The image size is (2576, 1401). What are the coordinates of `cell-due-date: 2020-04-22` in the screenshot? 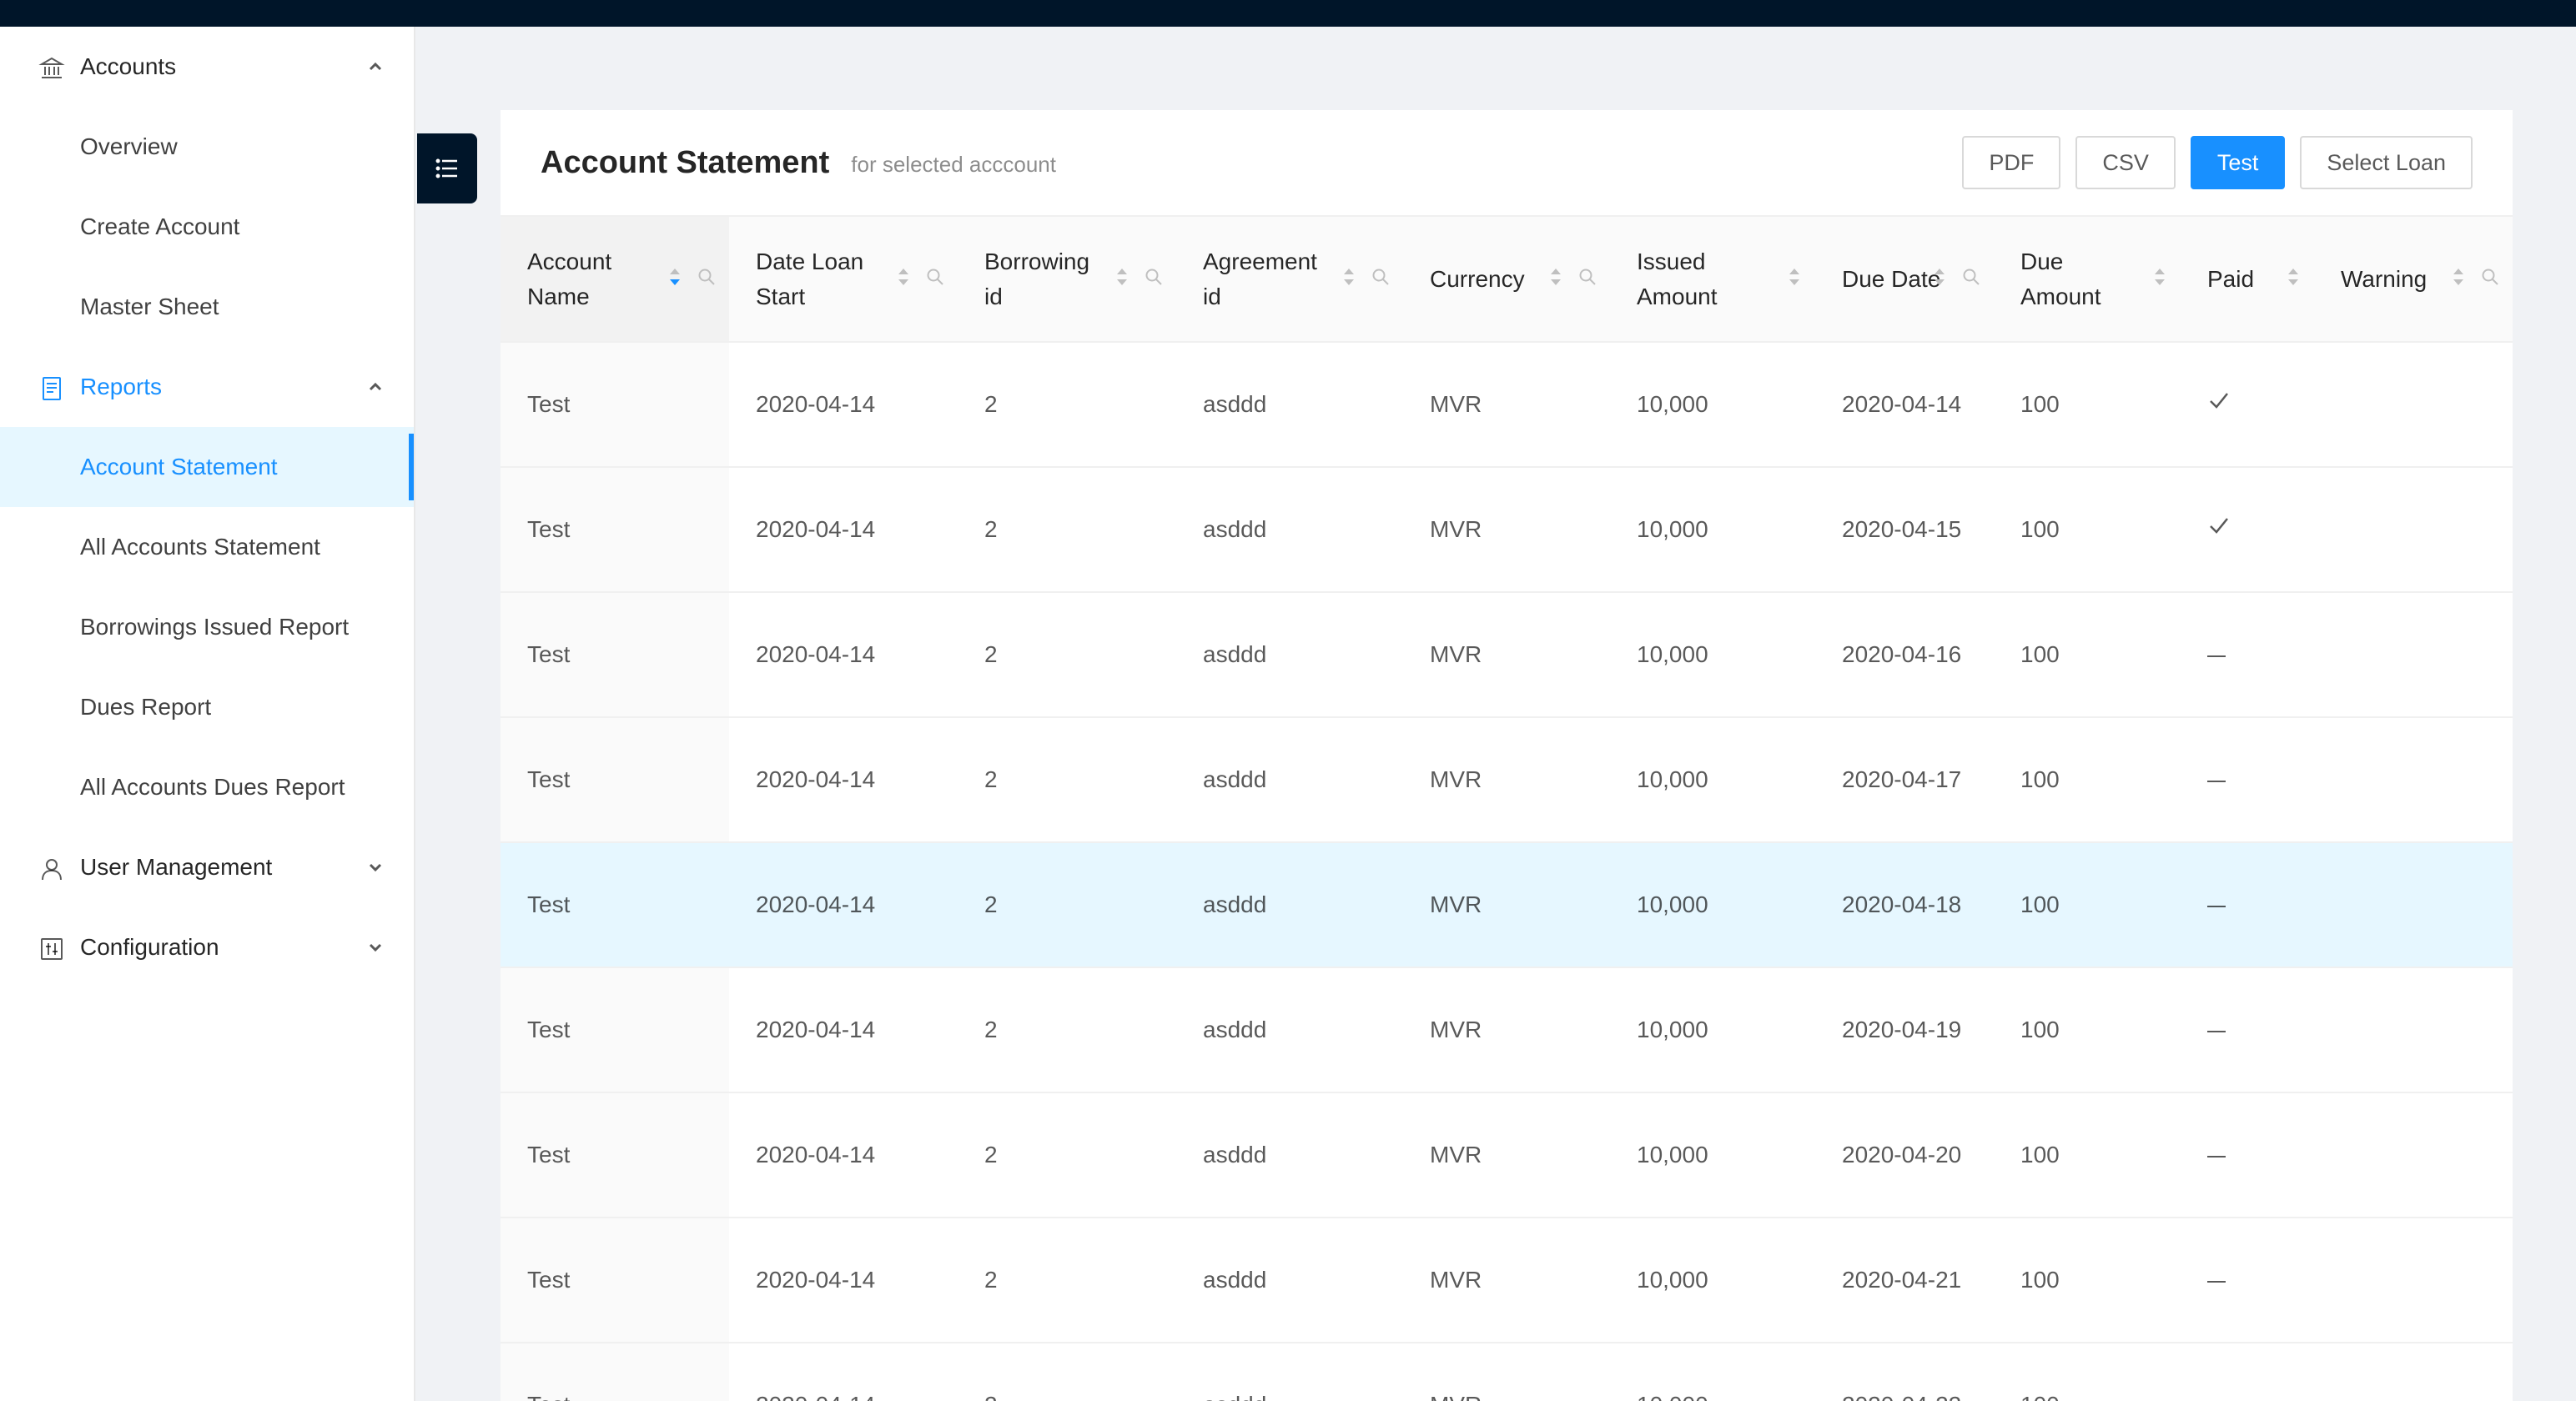 It's located at (1904, 1372).